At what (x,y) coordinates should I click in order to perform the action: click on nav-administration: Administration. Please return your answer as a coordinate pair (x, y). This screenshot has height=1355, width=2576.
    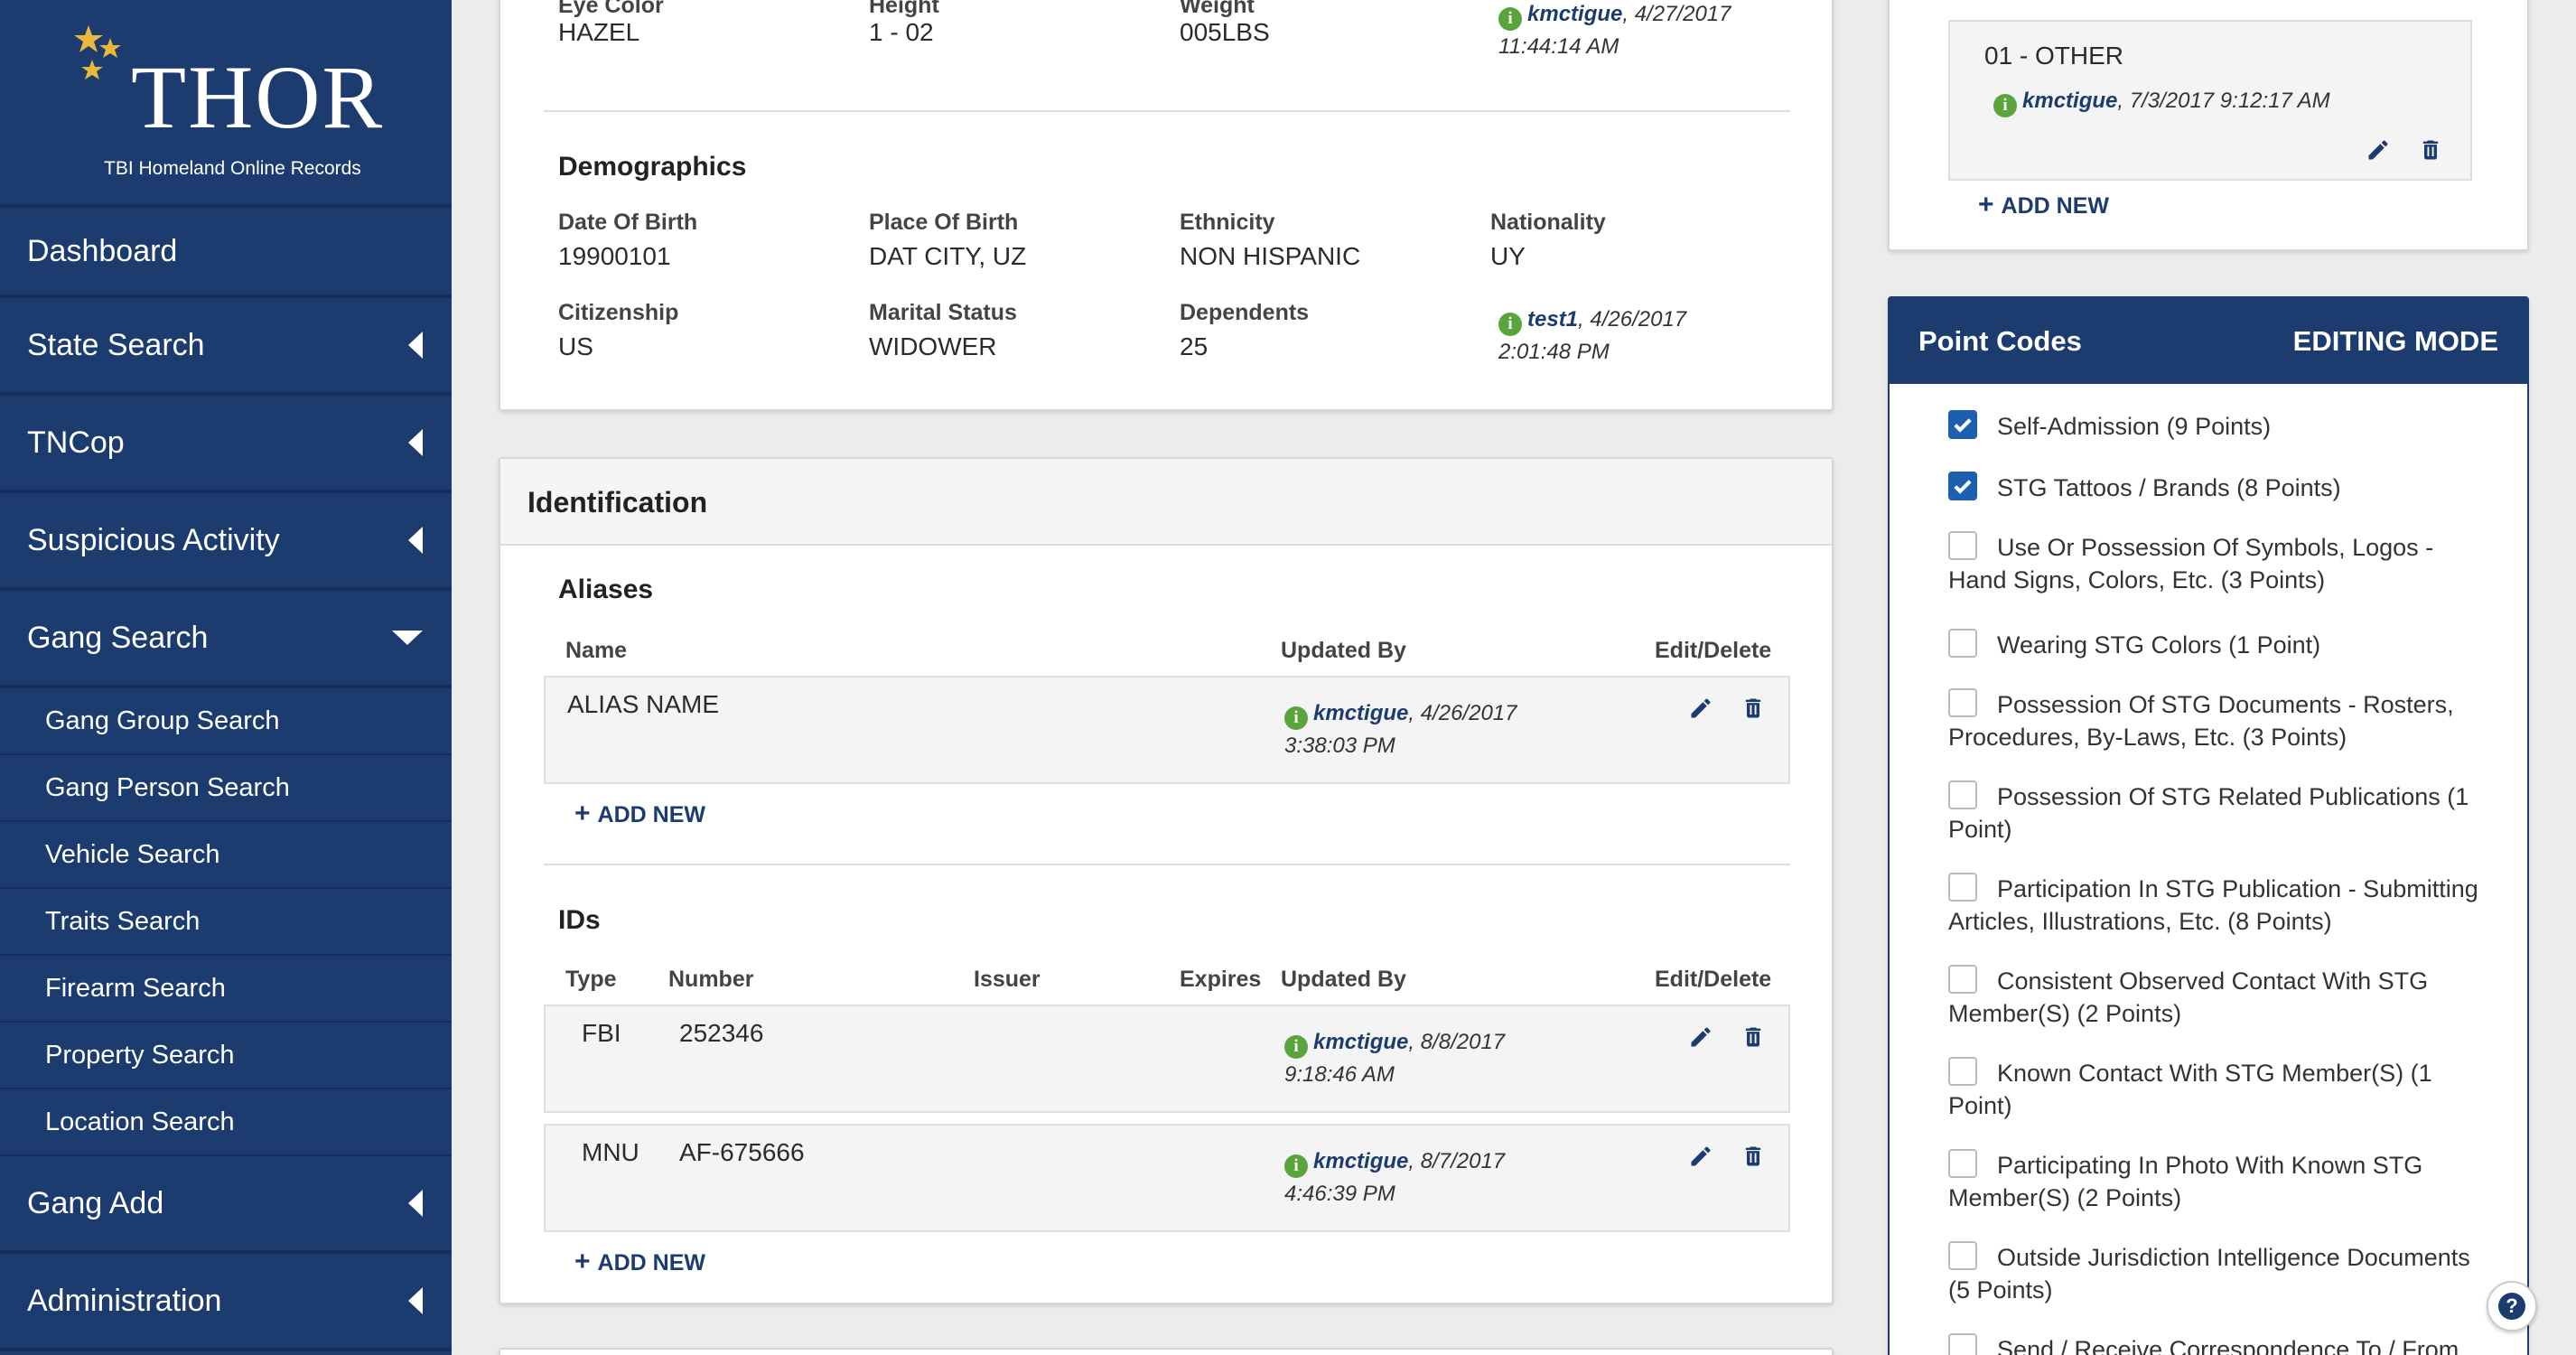
    Looking at the image, I should click on (226, 1302).